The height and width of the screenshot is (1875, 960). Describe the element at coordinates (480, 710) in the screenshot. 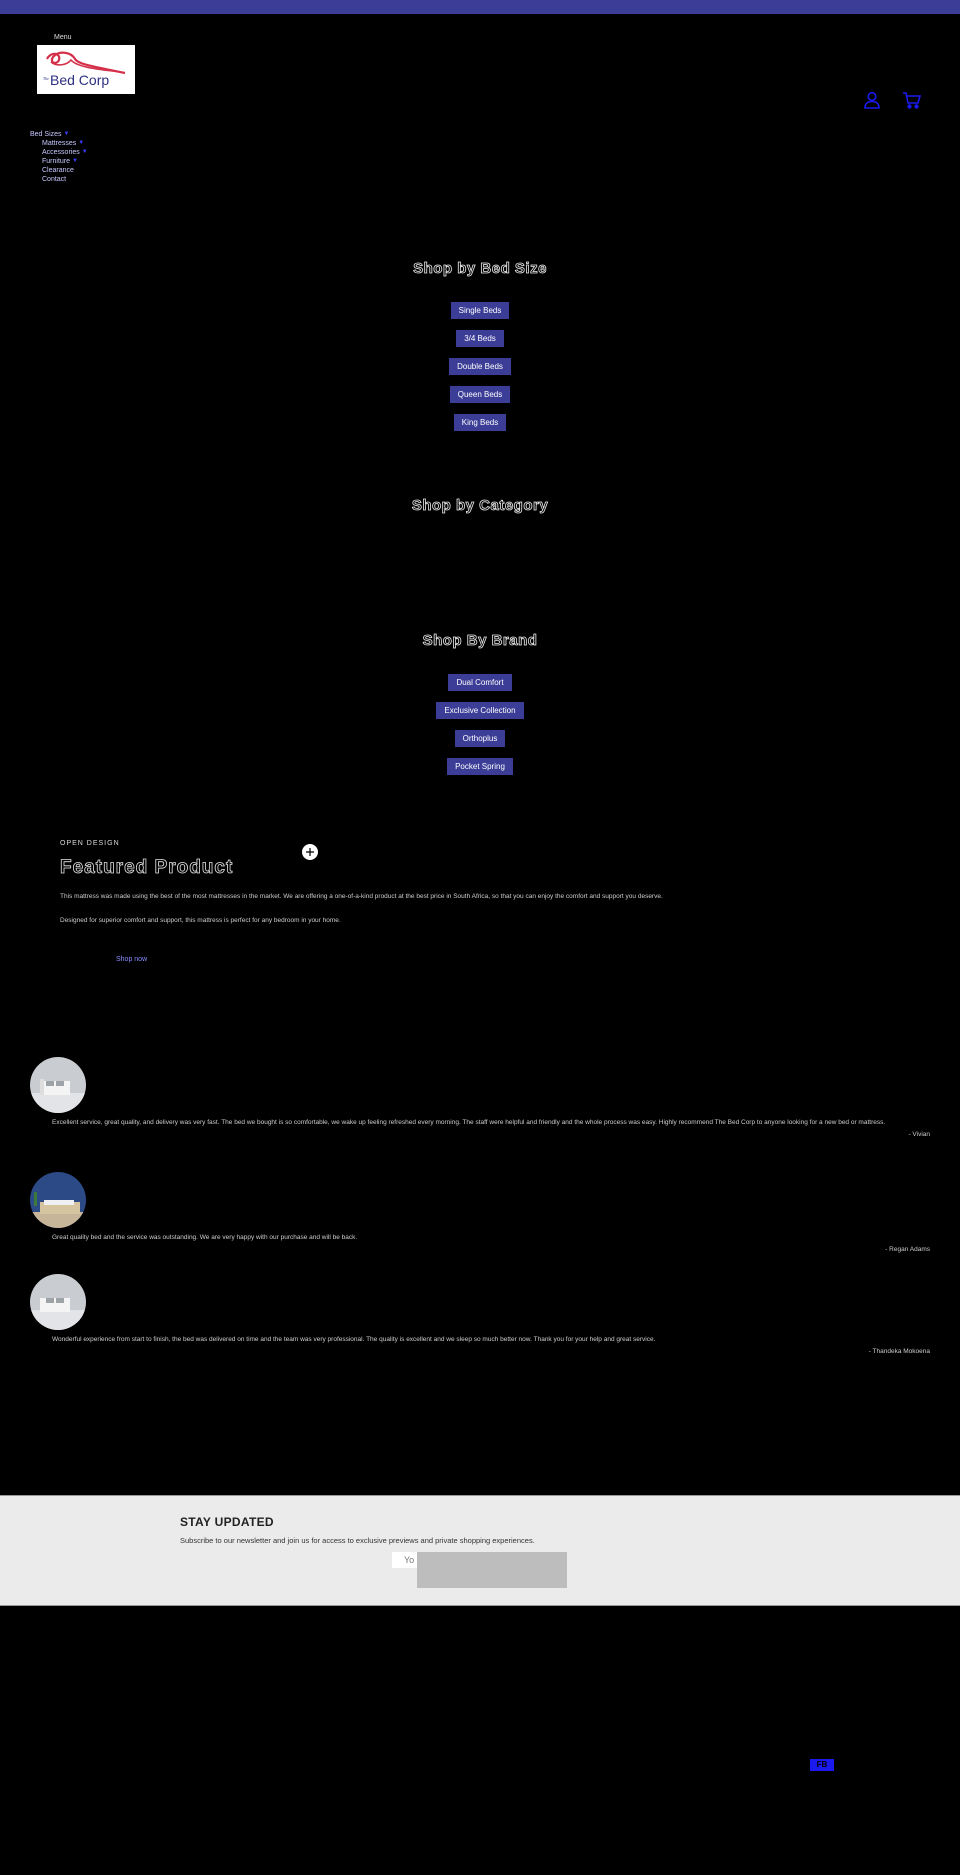

I see `exclusive-collection-button: Exclusive Collection` at that location.